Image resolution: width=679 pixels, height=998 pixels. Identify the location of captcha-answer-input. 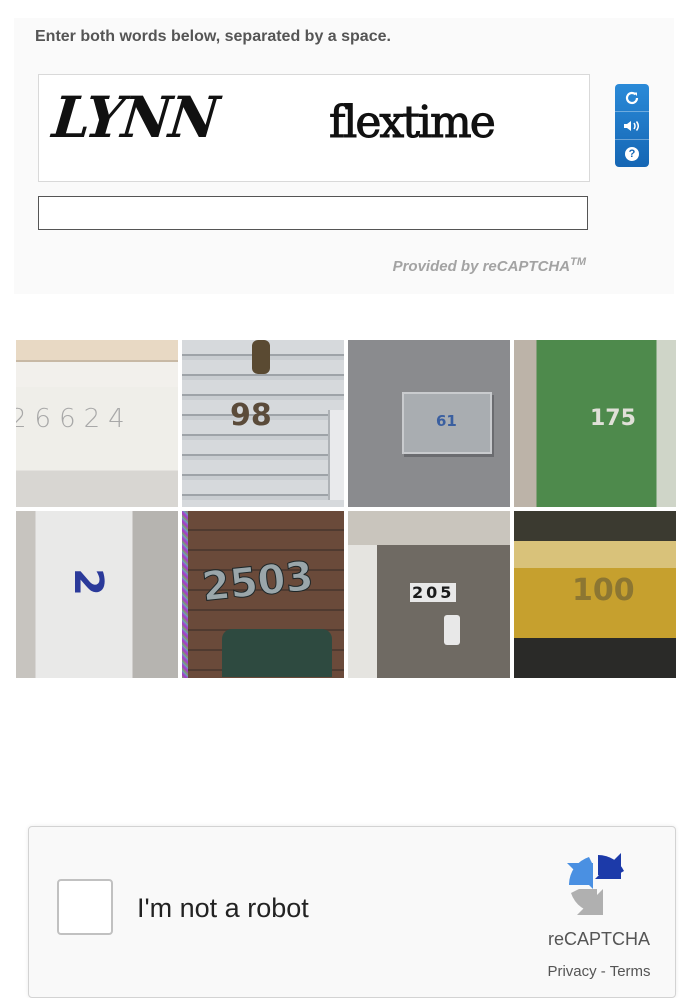
(313, 213).